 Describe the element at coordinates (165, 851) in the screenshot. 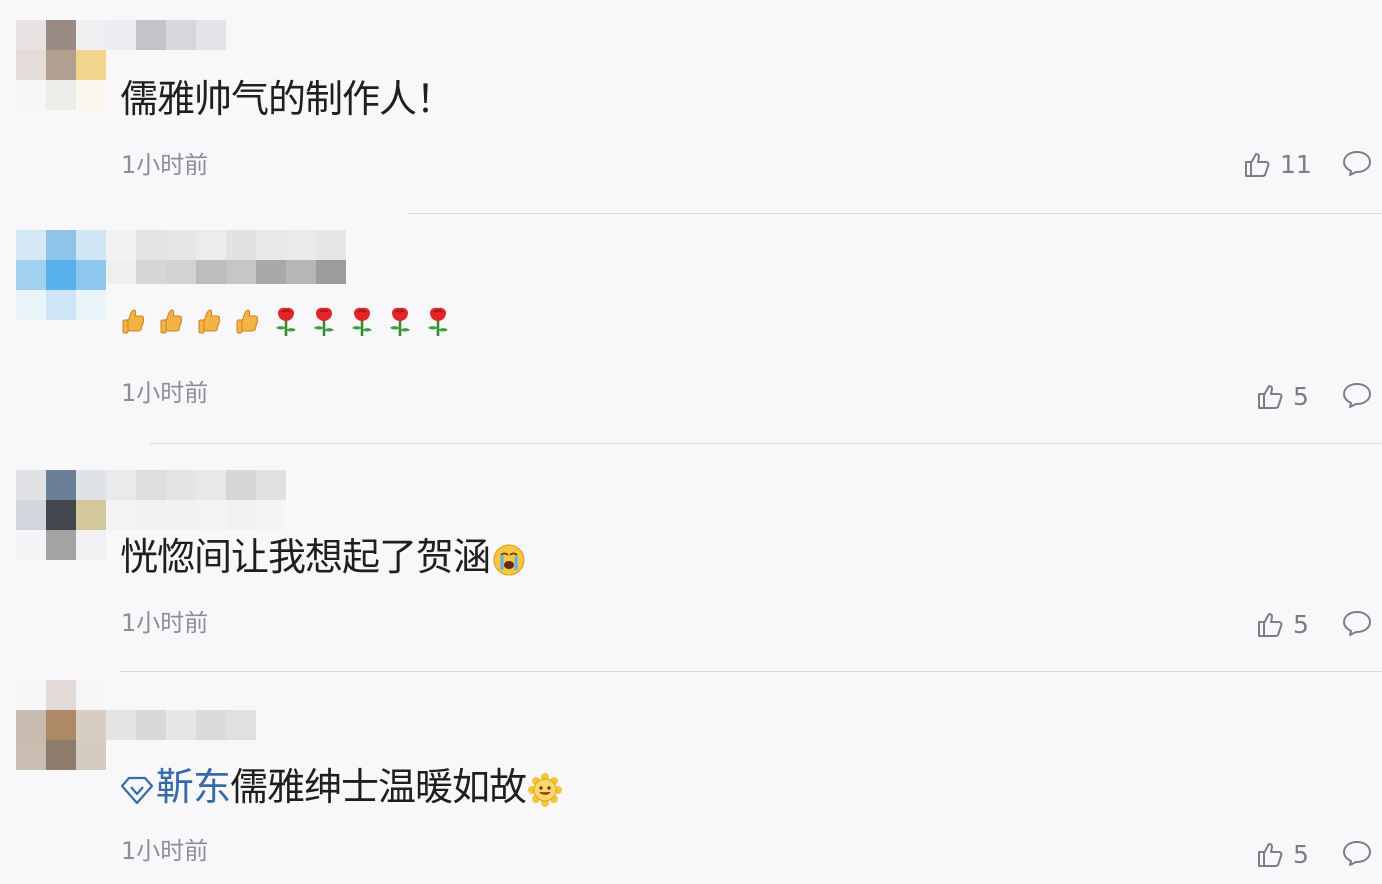

I see `comment-time: 1小时前` at that location.